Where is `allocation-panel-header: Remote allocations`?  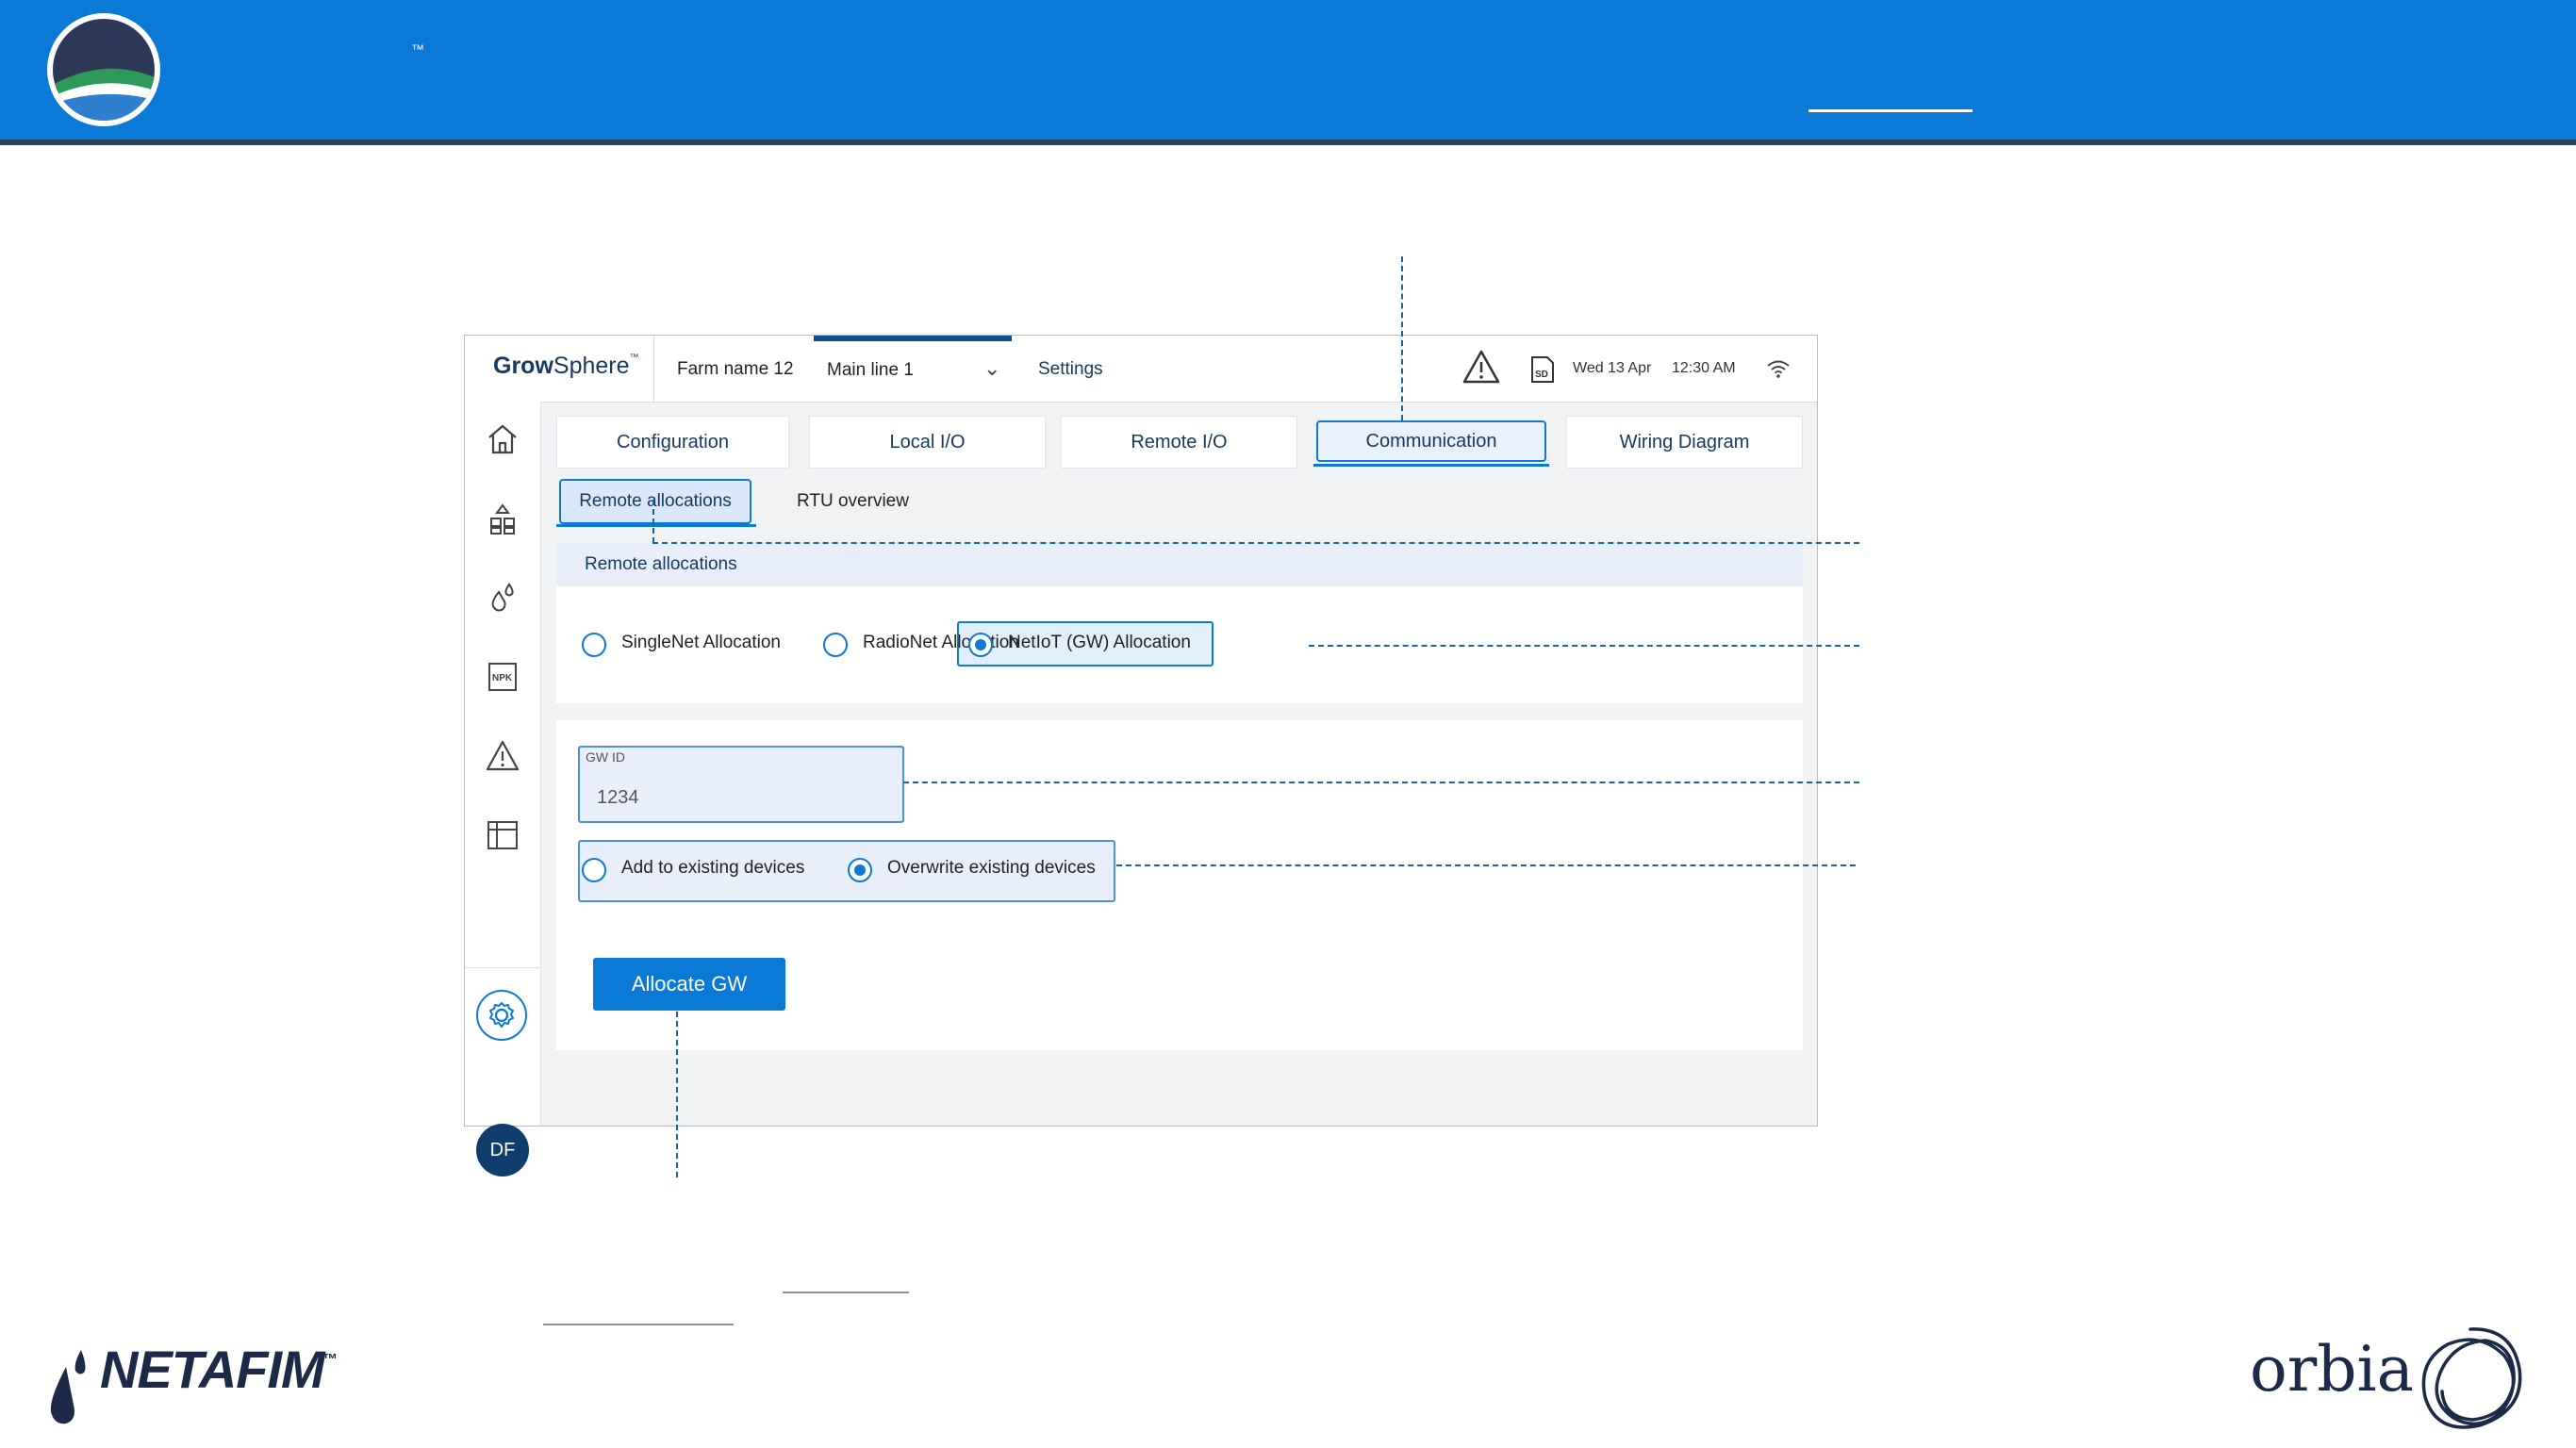
allocation-panel-header: Remote allocations is located at coordinates (1179, 564).